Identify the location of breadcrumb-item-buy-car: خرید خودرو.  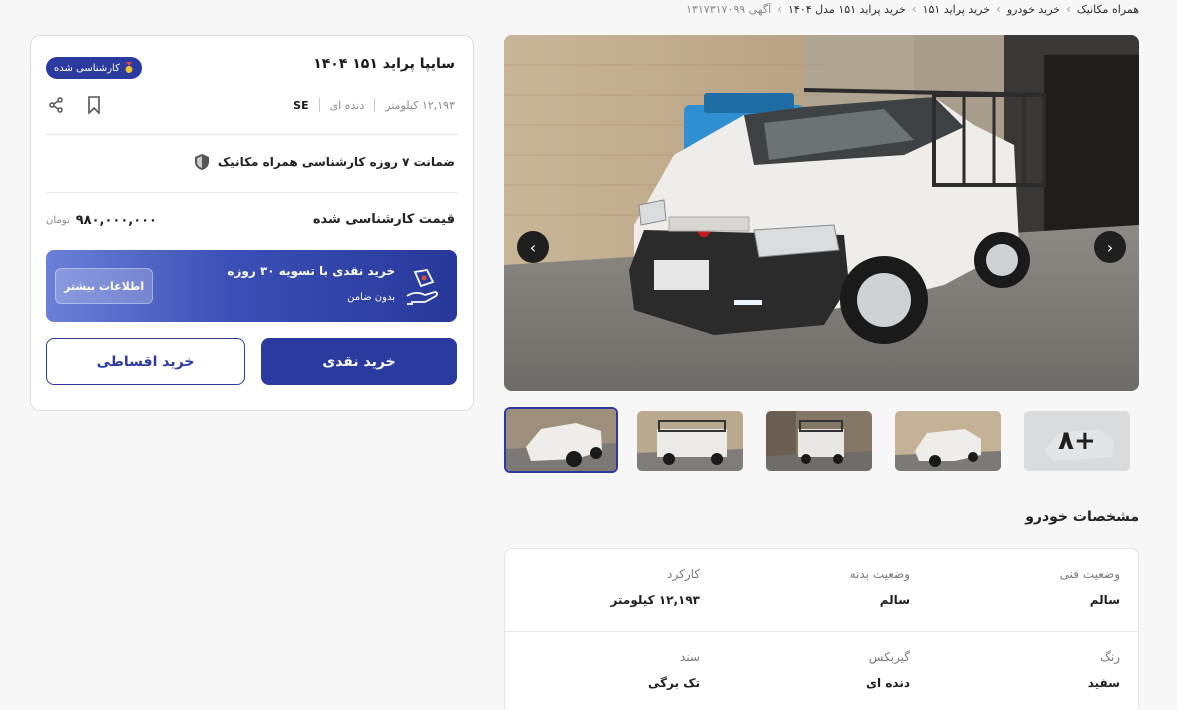
(1033, 9).